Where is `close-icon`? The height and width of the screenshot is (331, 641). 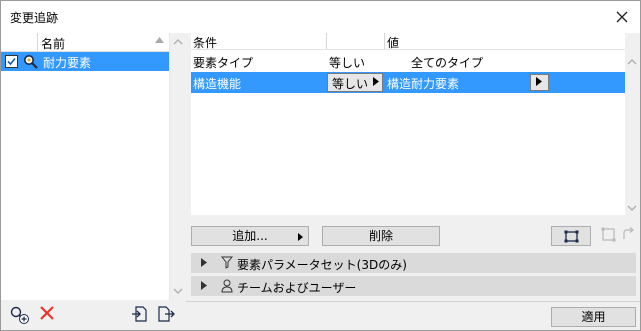 close-icon is located at coordinates (622, 17).